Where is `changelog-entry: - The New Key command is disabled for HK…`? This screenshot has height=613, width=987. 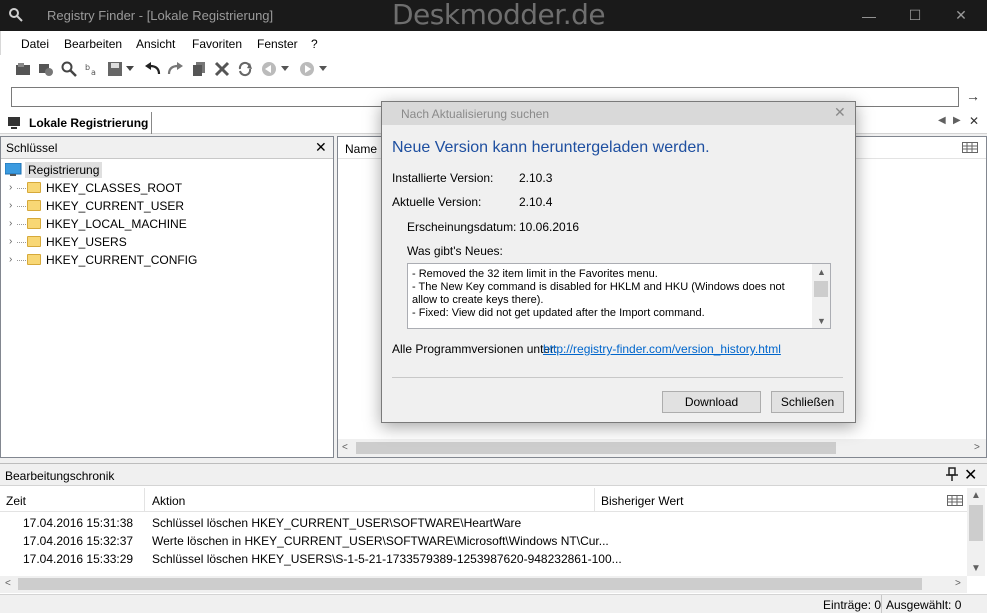 changelog-entry: - The New Key command is disabled for HK… is located at coordinates (598, 293).